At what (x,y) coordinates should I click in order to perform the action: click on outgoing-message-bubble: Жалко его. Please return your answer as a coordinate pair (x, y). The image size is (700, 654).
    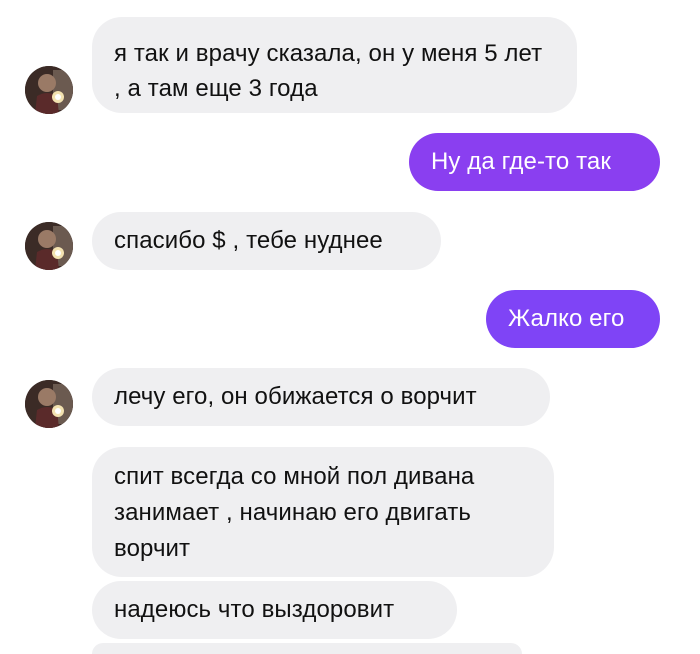
    Looking at the image, I should click on (573, 319).